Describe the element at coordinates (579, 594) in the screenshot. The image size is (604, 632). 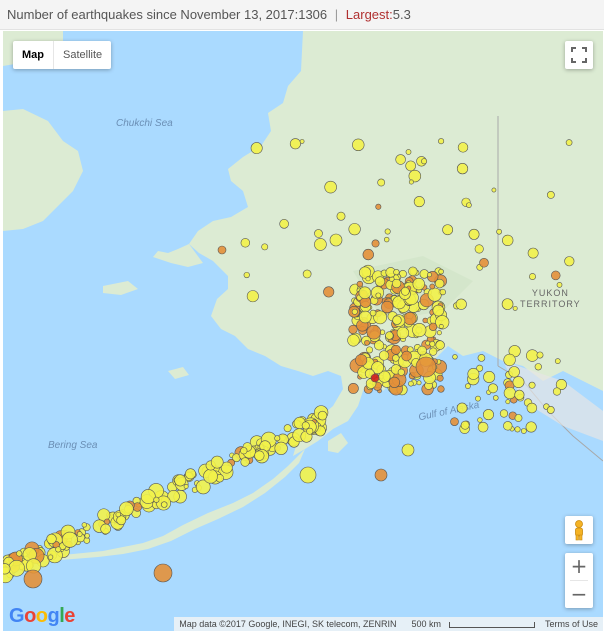
I see `zoom-out-button: −` at that location.